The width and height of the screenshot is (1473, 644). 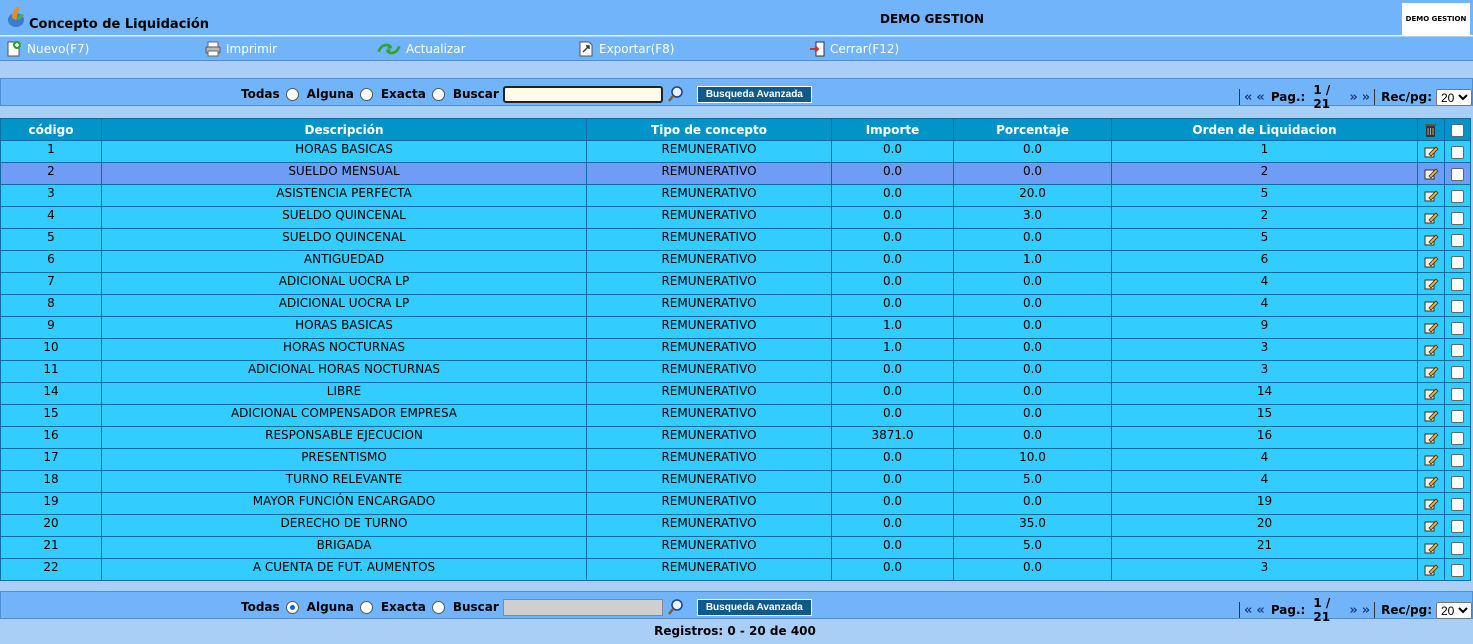 What do you see at coordinates (735, 239) in the screenshot?
I see `table-row: 5 SUELDO QUINCENAL REMUNERATIVO 0.0 0.0 5` at bounding box center [735, 239].